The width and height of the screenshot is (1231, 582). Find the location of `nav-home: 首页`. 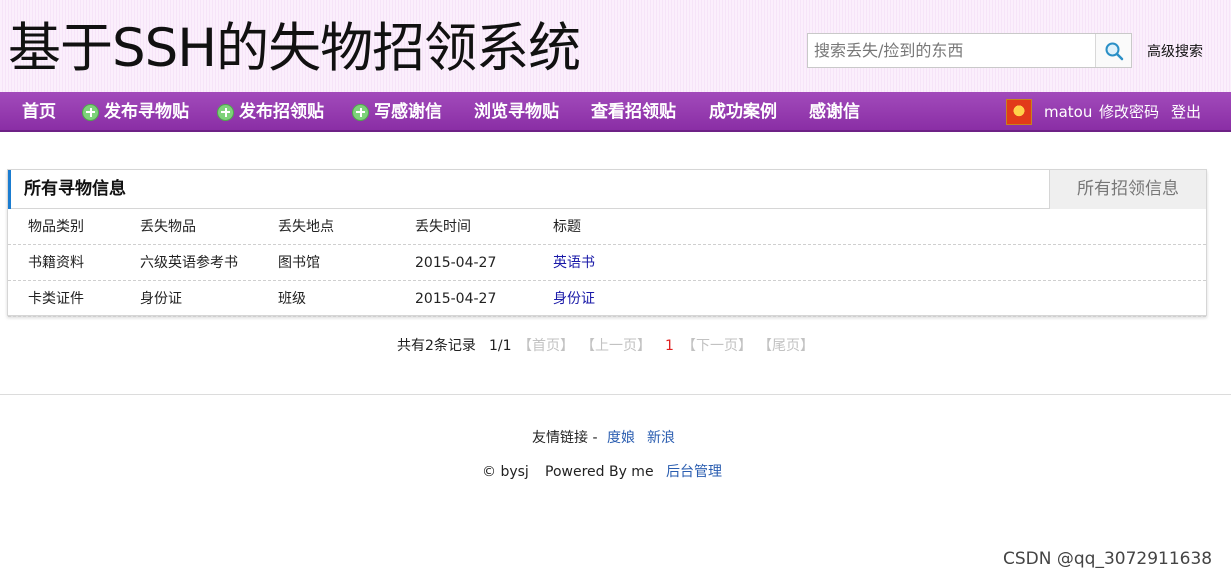

nav-home: 首页 is located at coordinates (39, 112).